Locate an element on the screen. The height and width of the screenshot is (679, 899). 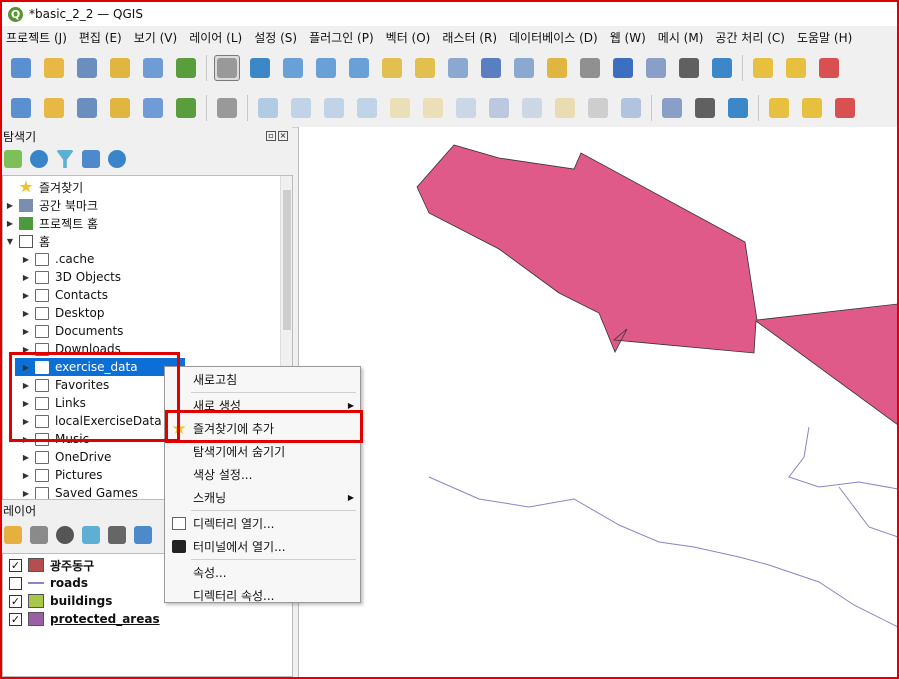
tree-item: ▼ 홈 is located at coordinates (143, 241).